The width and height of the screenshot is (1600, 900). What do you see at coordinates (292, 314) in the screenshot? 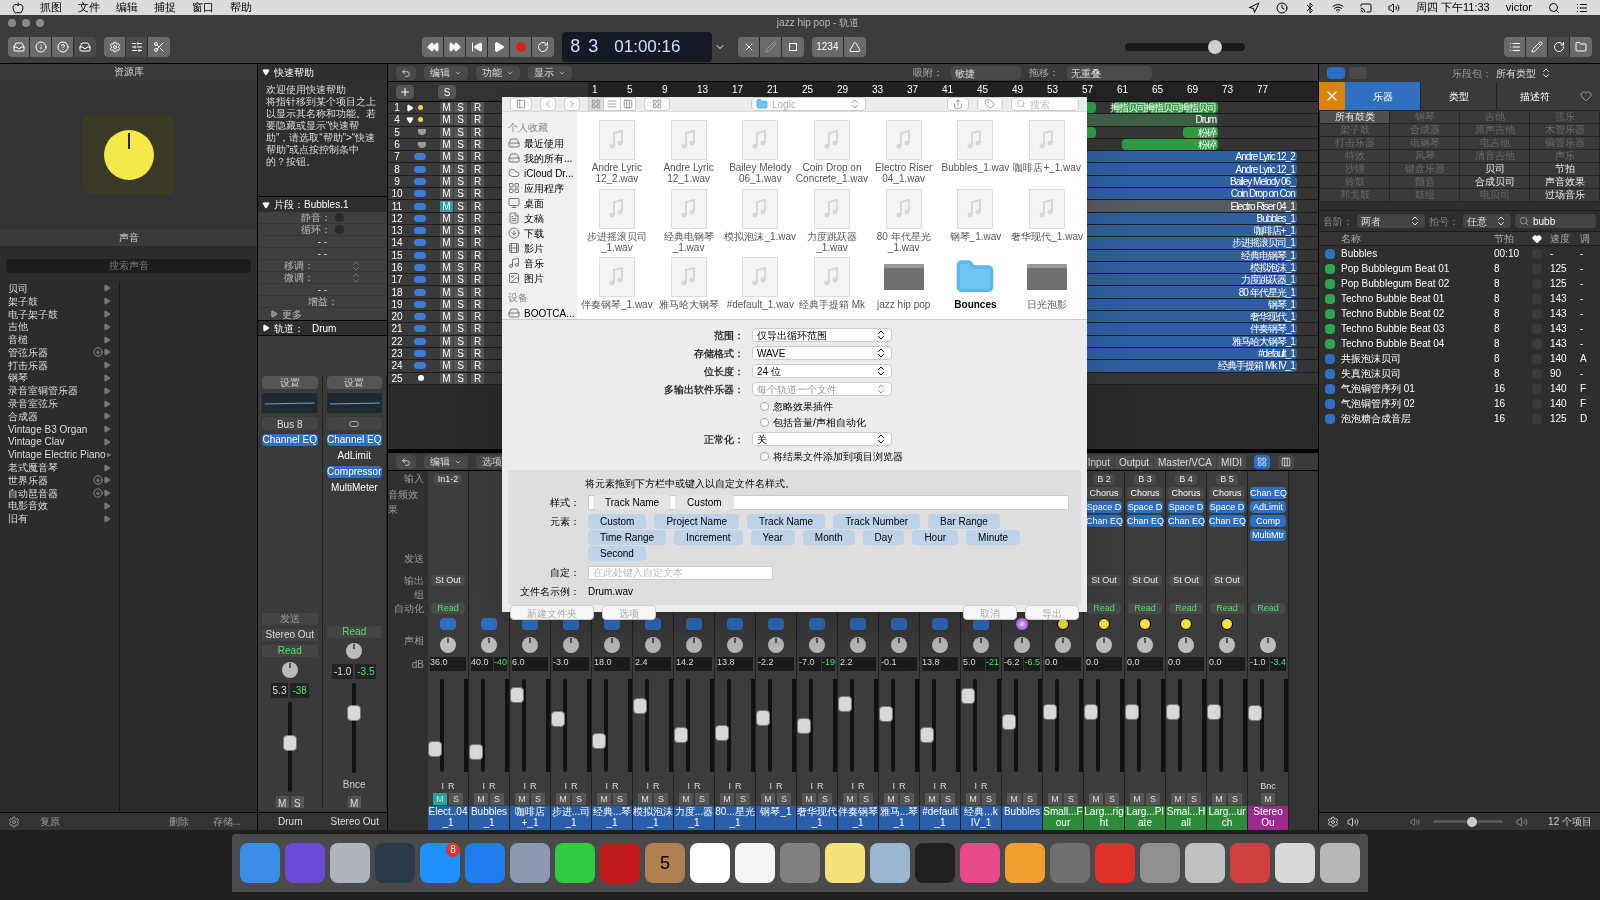
I see `more-label: 更多` at bounding box center [292, 314].